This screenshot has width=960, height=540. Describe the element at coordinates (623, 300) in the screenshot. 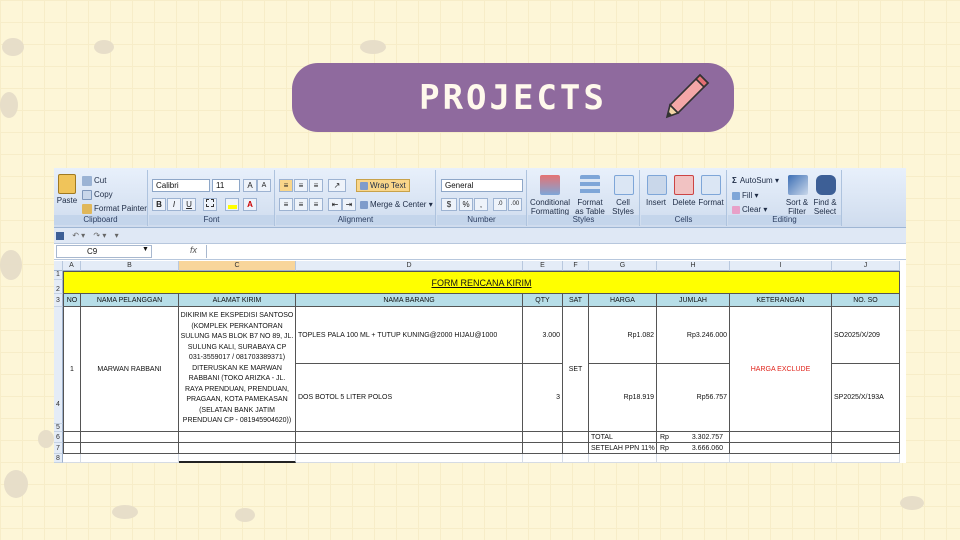

I see `header-harga: HARGA` at that location.